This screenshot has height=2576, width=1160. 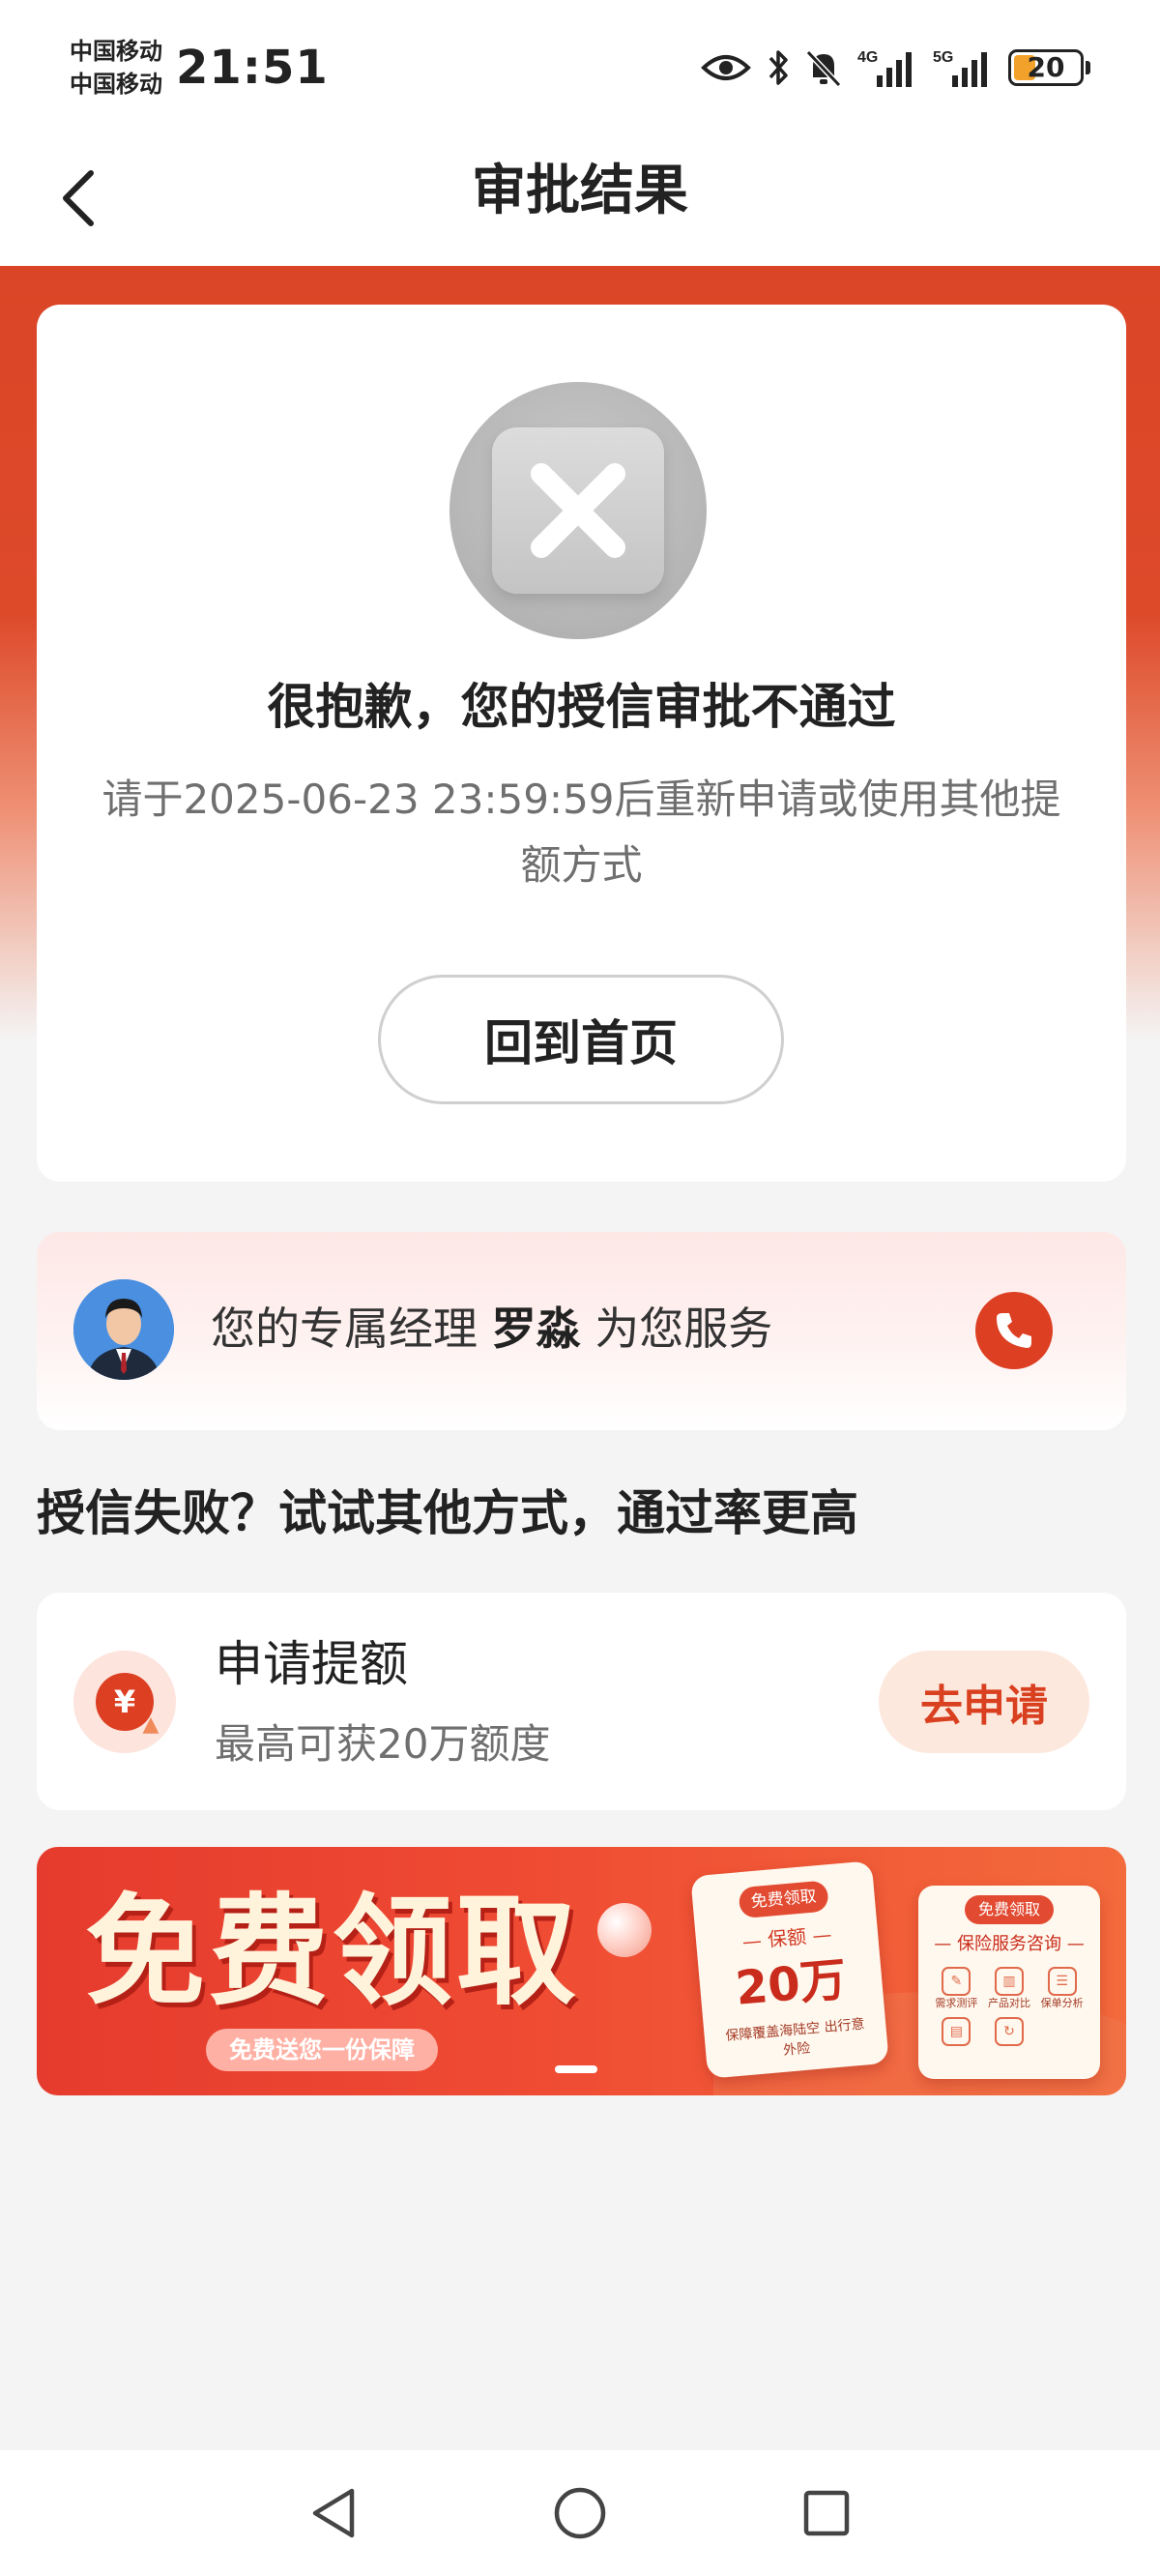 I want to click on arrow-up-icon: ▲, so click(x=151, y=1724).